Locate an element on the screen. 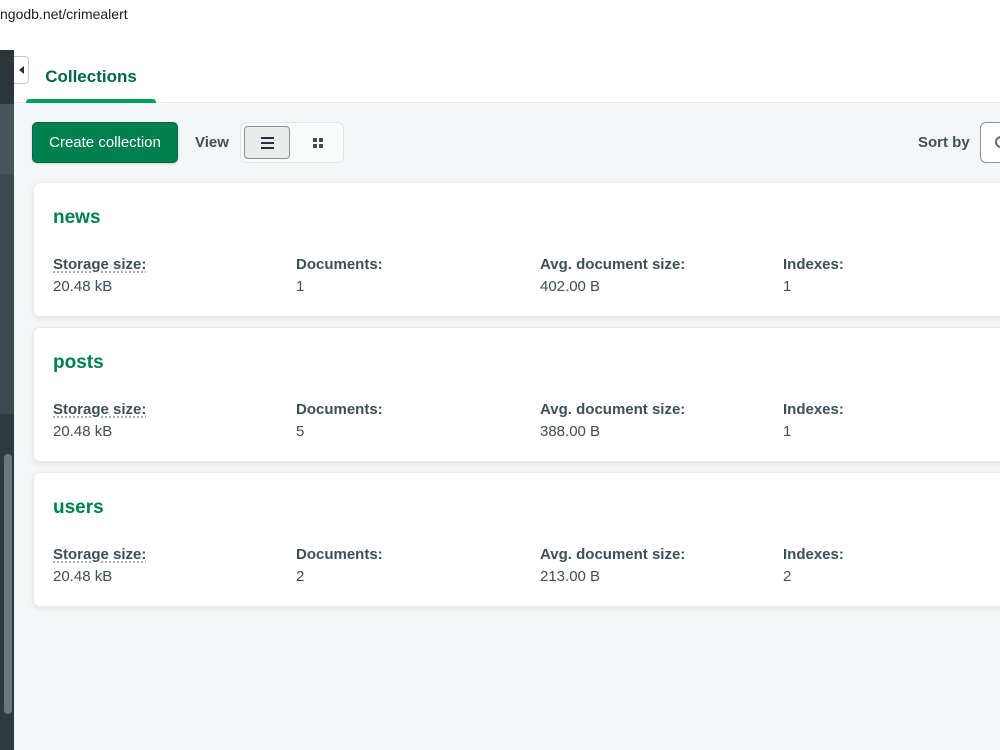 Image resolution: width=1000 pixels, height=750 pixels. collection-name: news is located at coordinates (77, 218).